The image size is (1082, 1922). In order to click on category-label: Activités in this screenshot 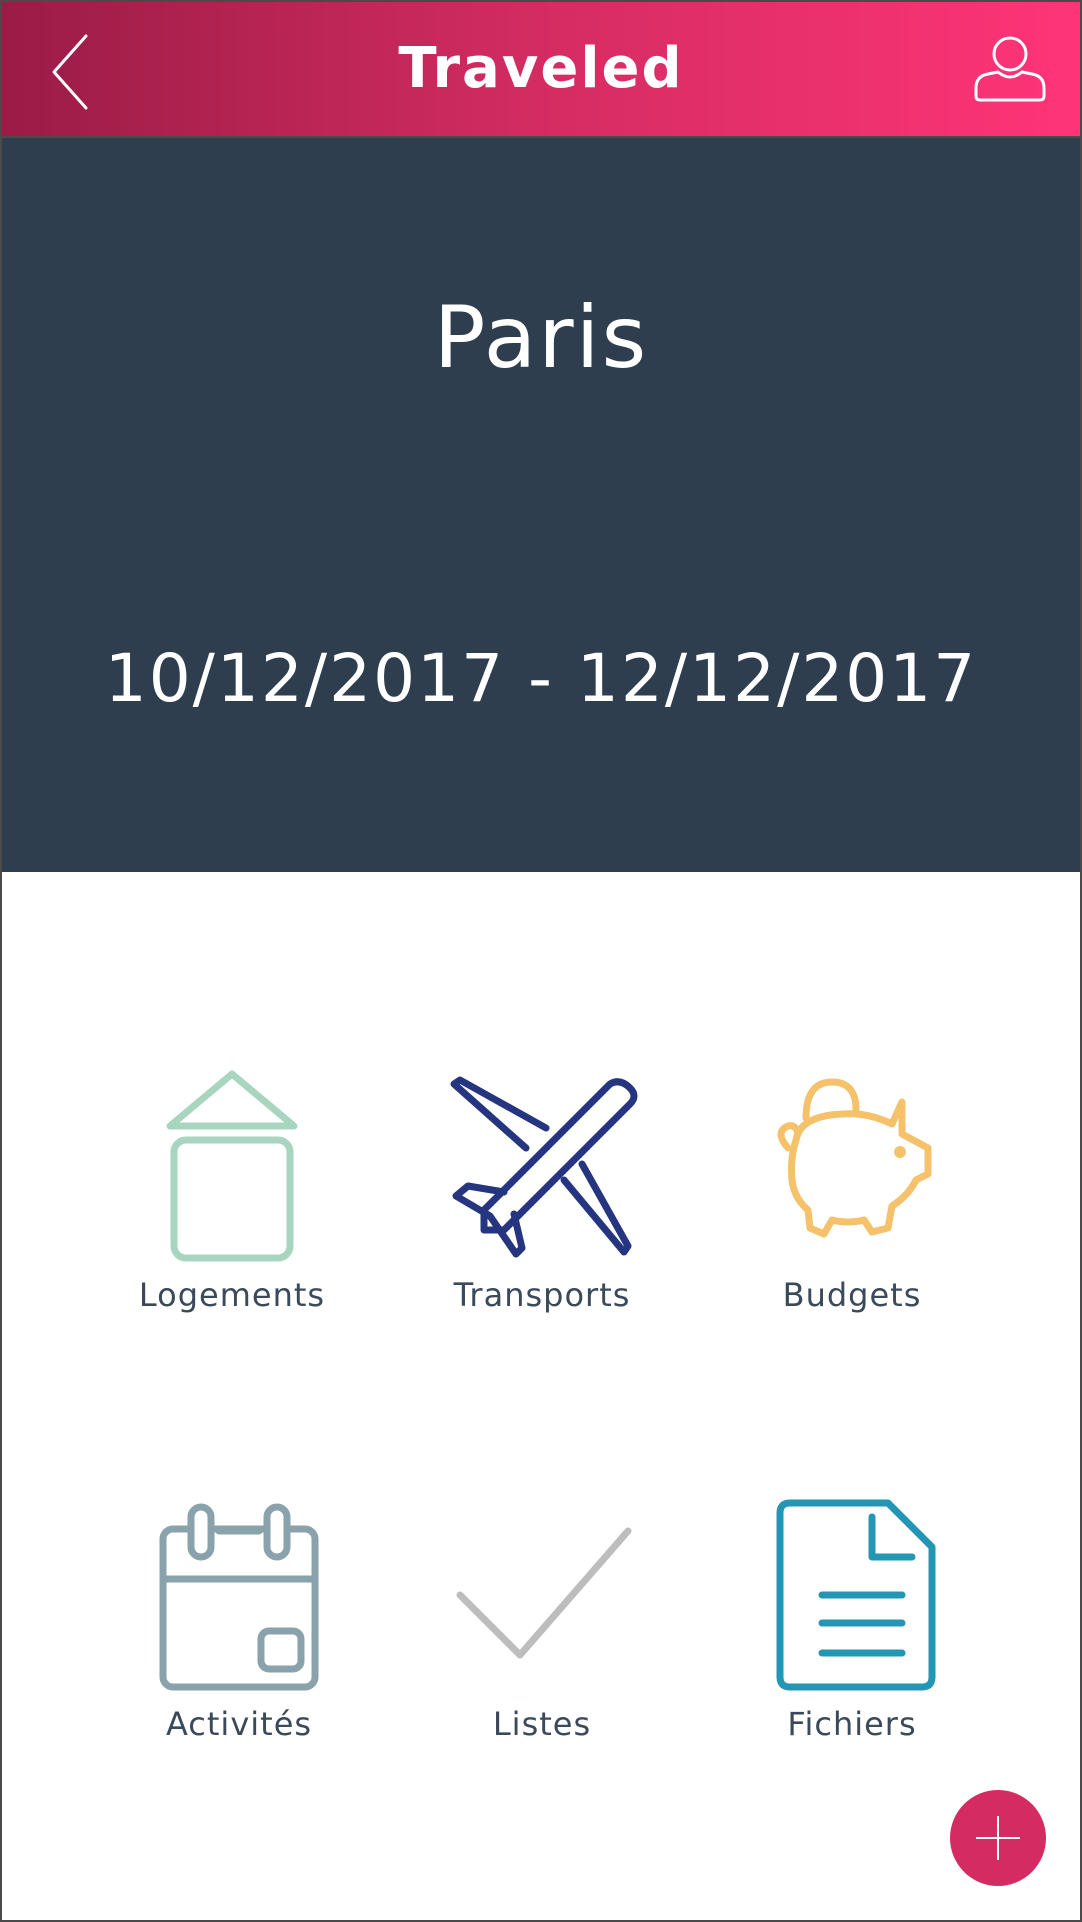, I will do `click(239, 1724)`.